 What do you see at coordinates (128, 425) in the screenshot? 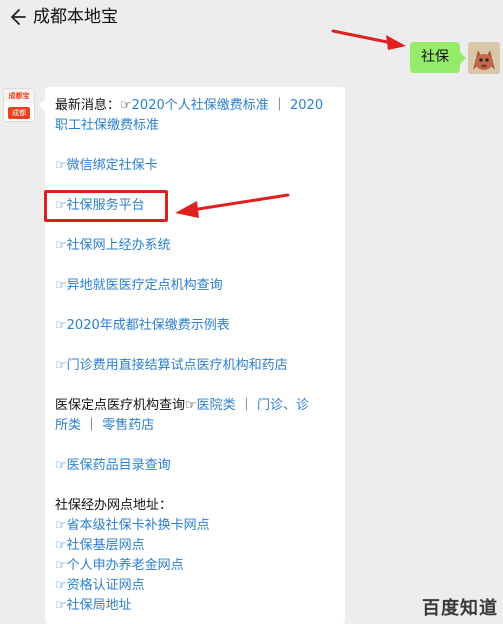
I see `link-retail-pharmacy: 零售药店` at bounding box center [128, 425].